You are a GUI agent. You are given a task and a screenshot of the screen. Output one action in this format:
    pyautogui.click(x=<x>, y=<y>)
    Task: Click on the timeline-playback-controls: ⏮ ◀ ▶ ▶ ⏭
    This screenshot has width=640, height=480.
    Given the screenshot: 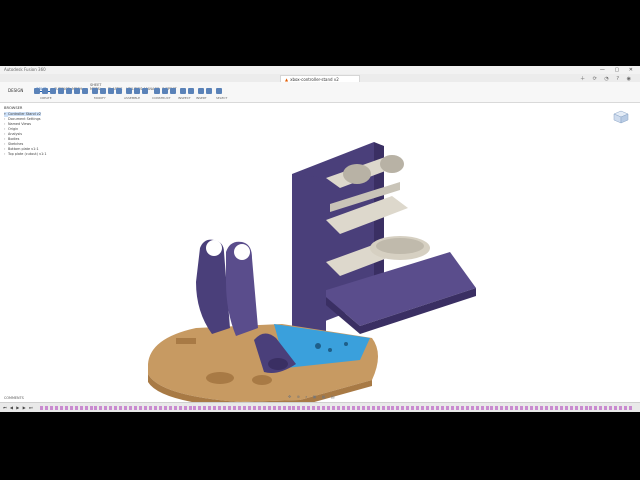 What is the action you would take?
    pyautogui.click(x=18, y=407)
    